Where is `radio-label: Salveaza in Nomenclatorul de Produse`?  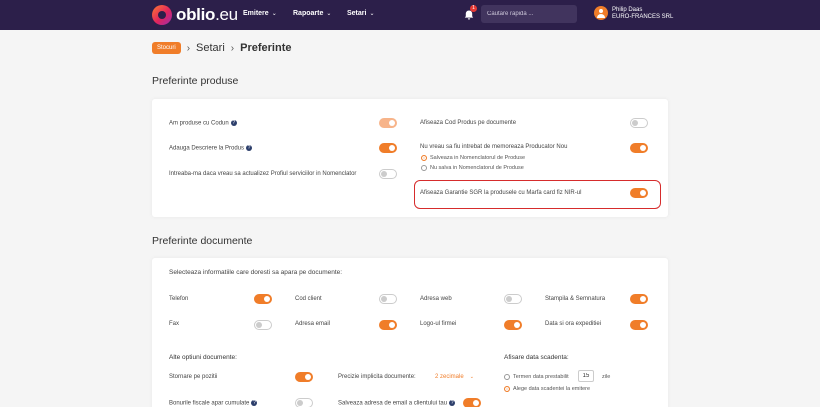
radio-label: Salveaza in Nomenclatorul de Produse is located at coordinates (478, 158).